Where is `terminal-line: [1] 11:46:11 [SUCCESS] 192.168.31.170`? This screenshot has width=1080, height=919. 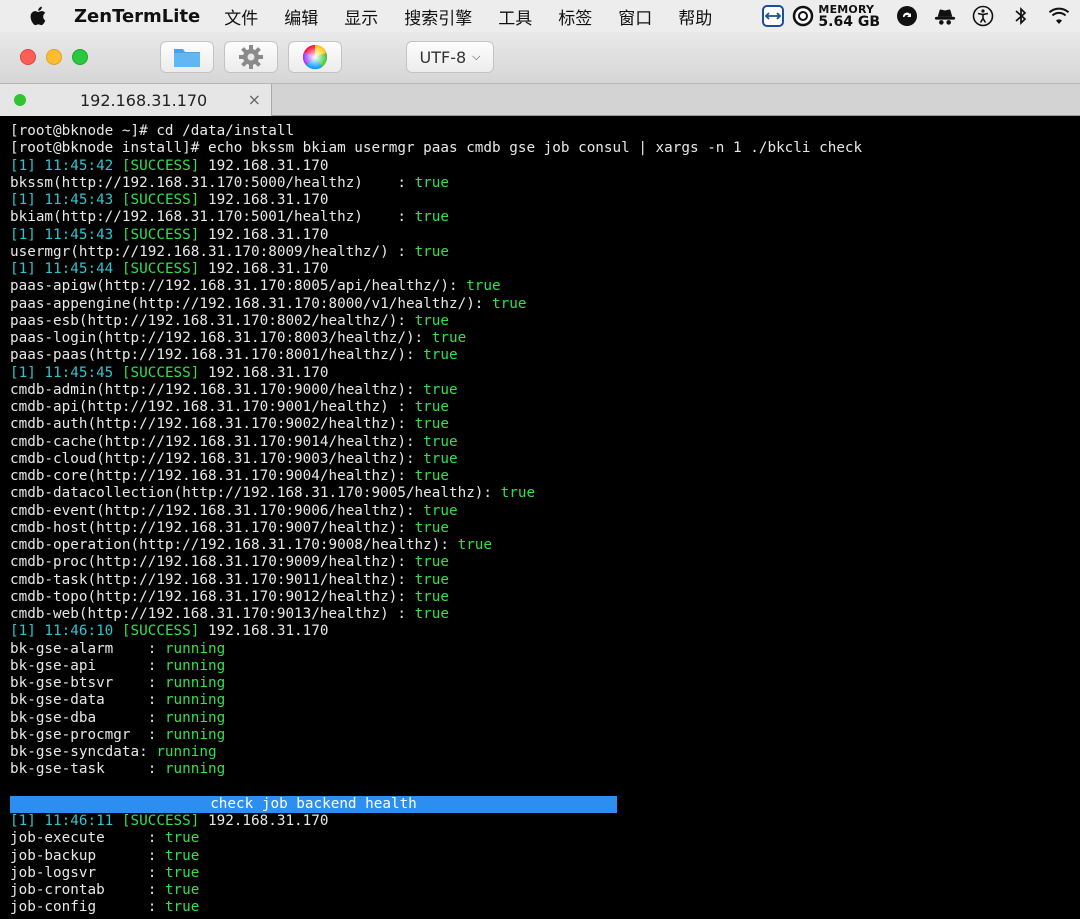
terminal-line: [1] 11:46:11 [SUCCESS] 192.168.31.170 is located at coordinates (545, 821).